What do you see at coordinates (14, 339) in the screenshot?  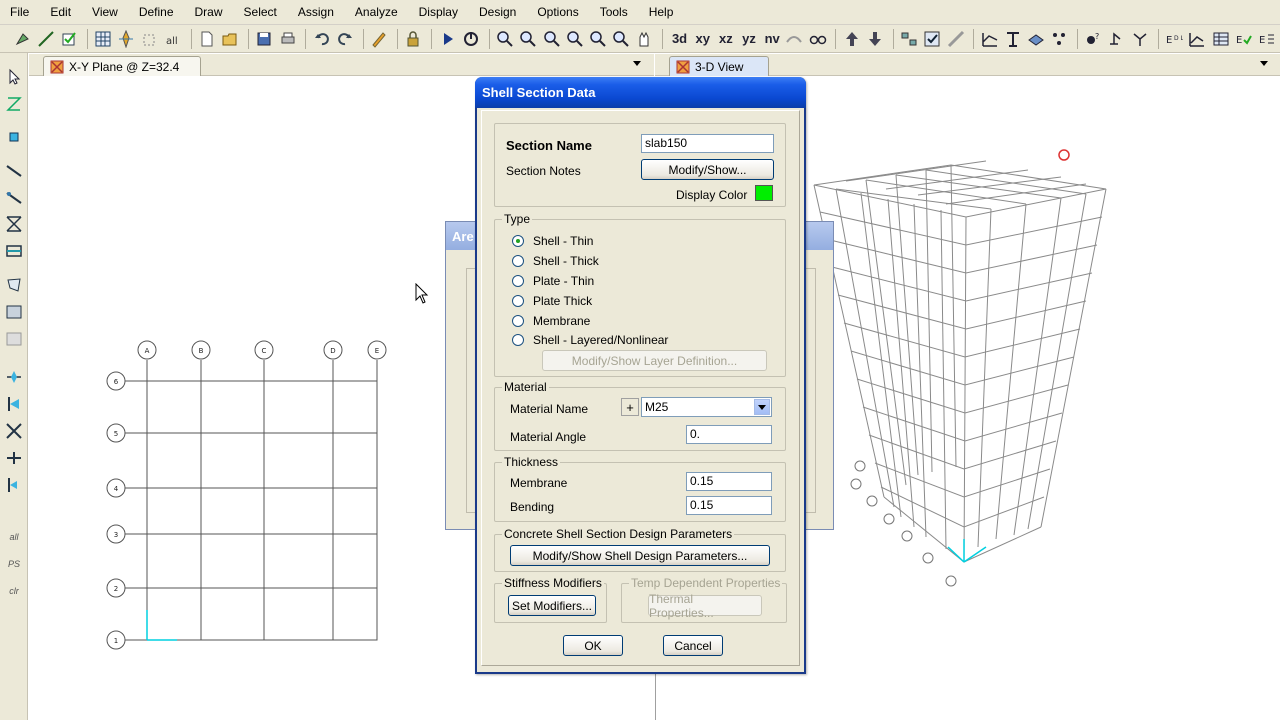 I see `click-area-icon` at bounding box center [14, 339].